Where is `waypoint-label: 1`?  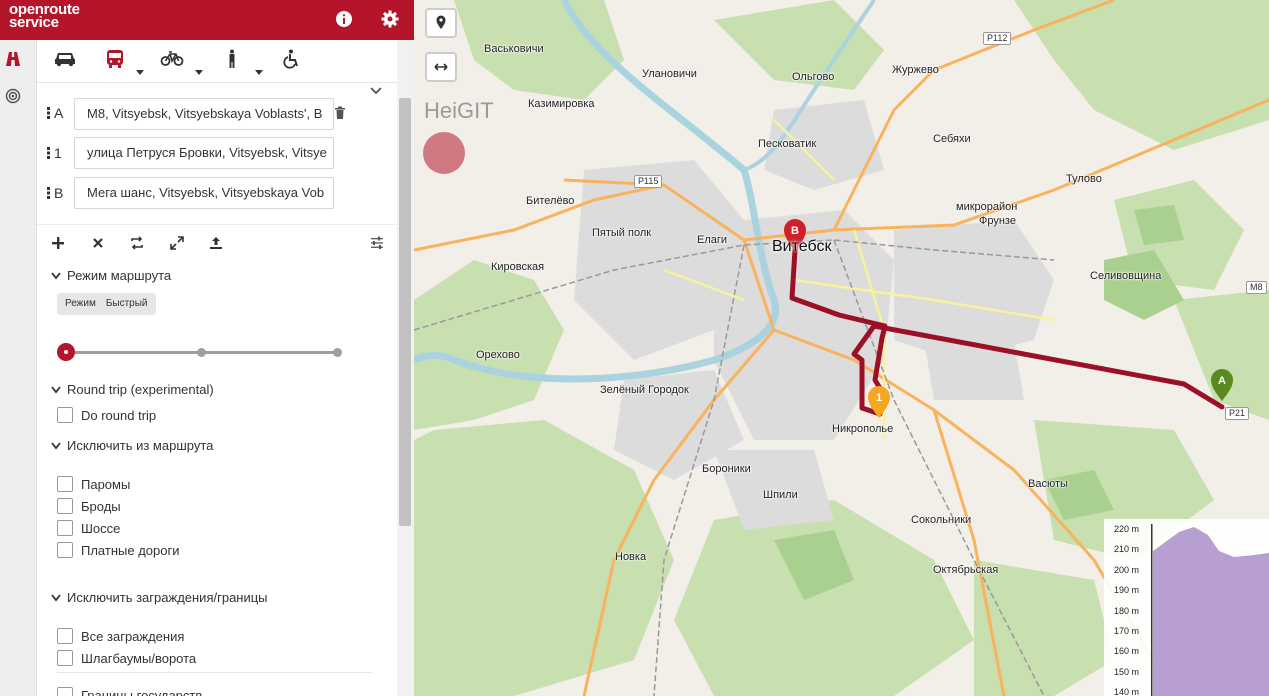 waypoint-label: 1 is located at coordinates (58, 153).